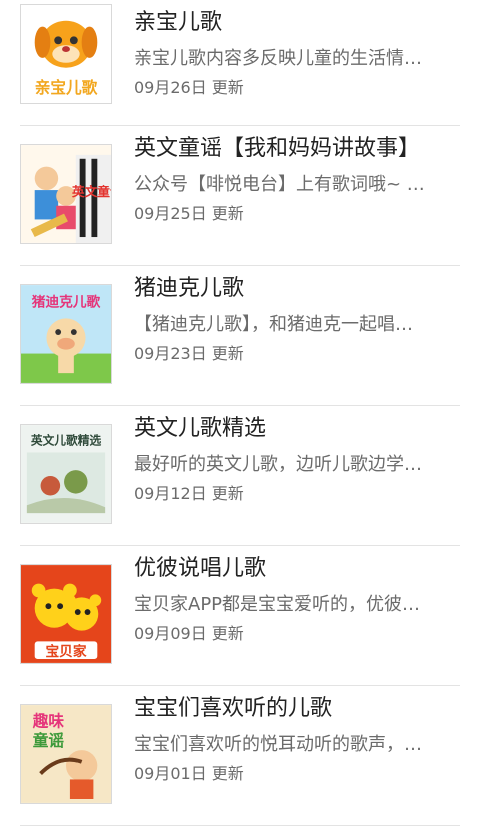  Describe the element at coordinates (200, 428) in the screenshot. I see `item-title: 英文儿歌精选` at that location.